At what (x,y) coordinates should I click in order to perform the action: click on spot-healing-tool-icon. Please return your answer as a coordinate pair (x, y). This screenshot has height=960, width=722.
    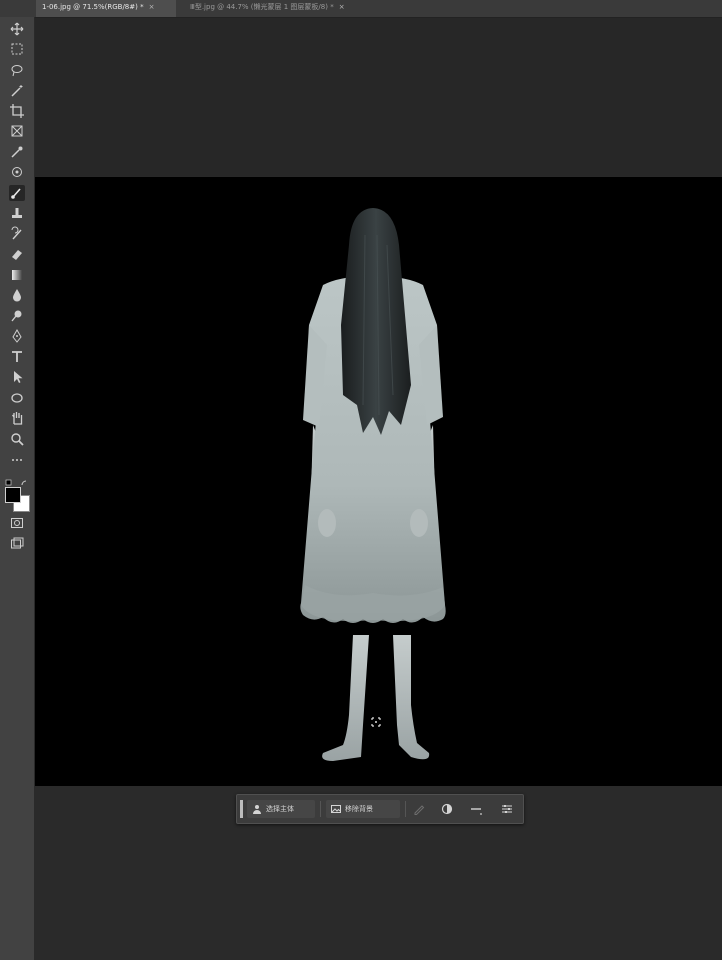
    Looking at the image, I should click on (17, 172).